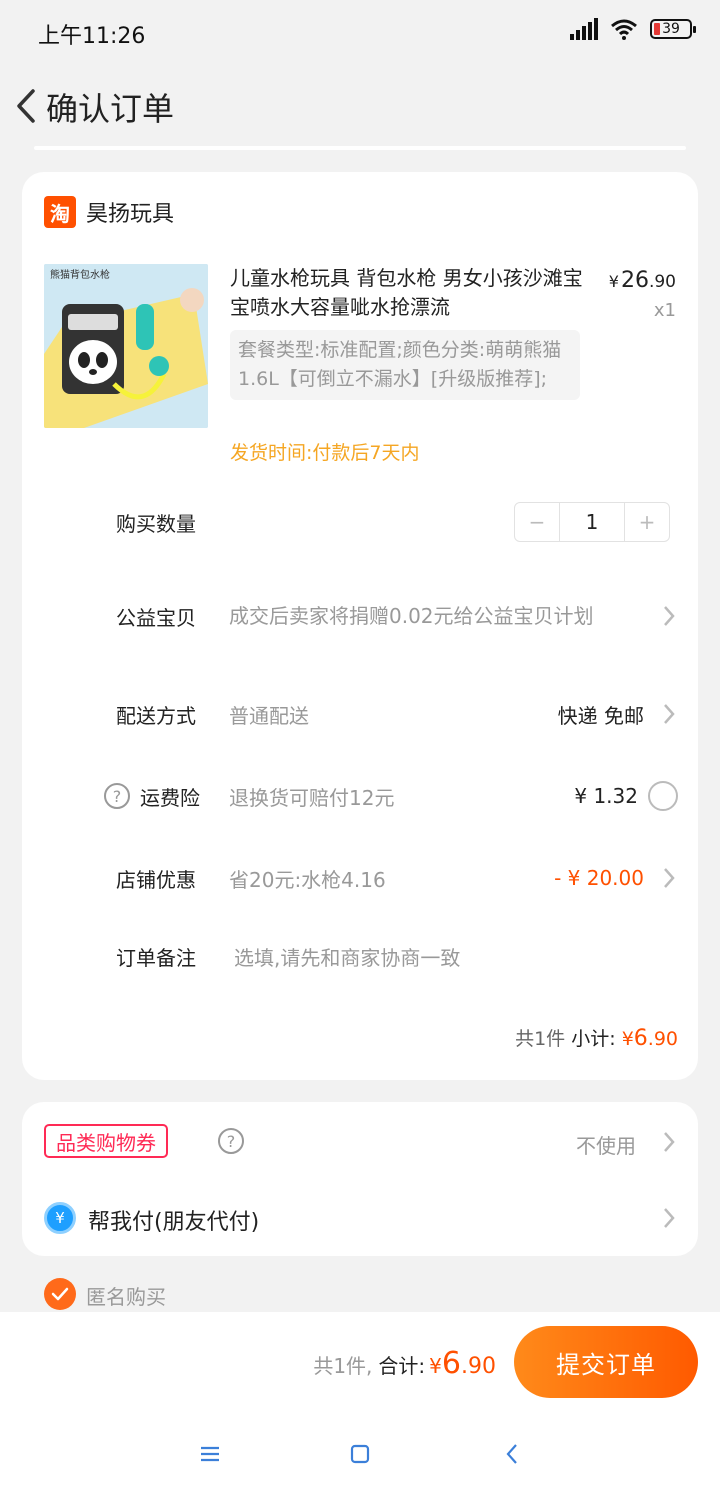  I want to click on total-currency: ¥, so click(435, 1366).